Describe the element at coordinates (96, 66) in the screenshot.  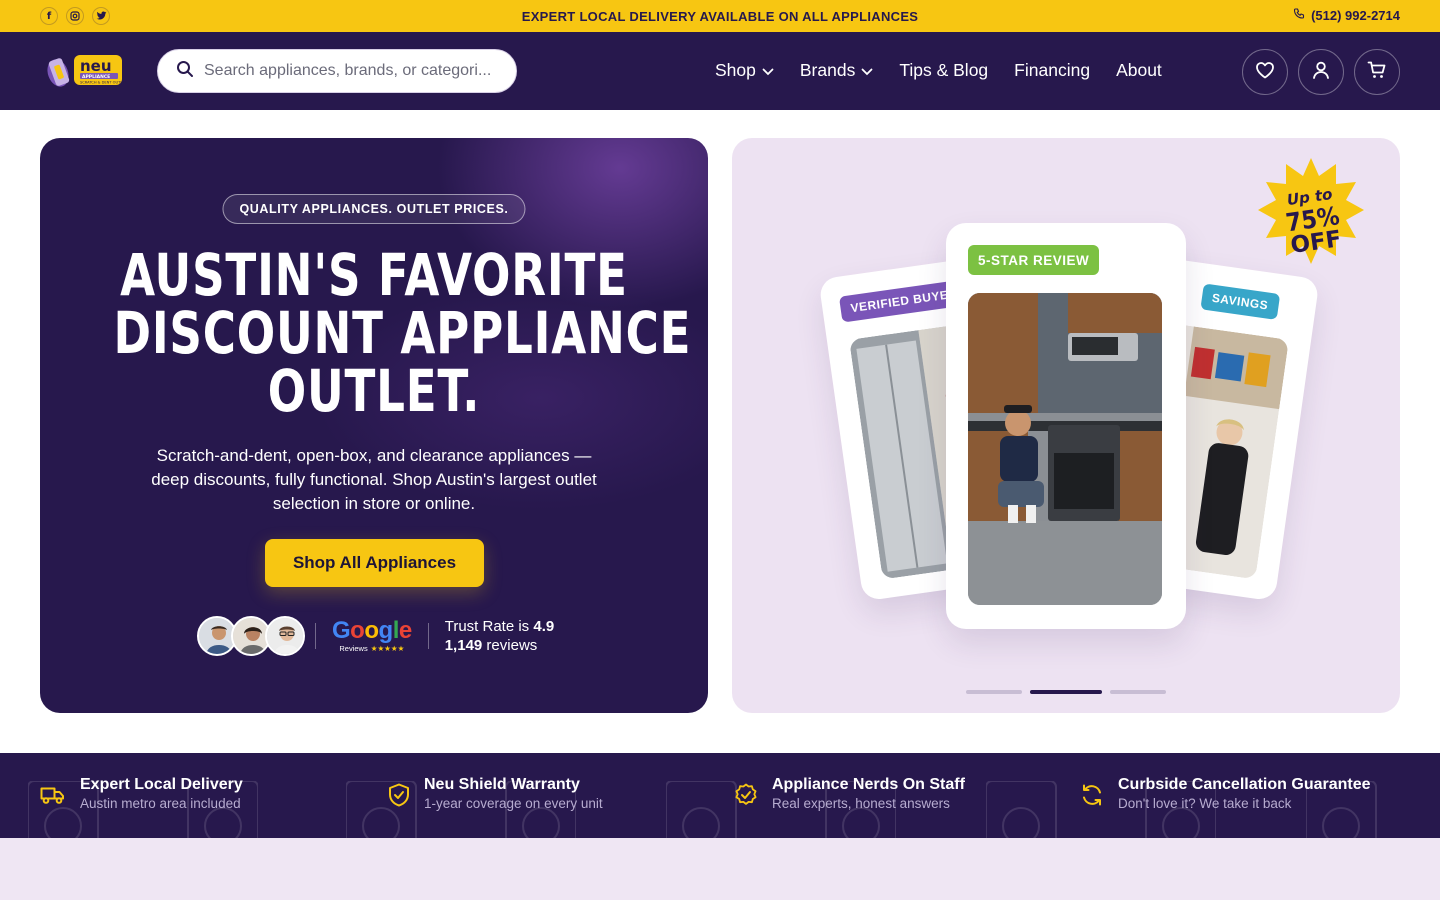
I see `svg-text: neu` at that location.